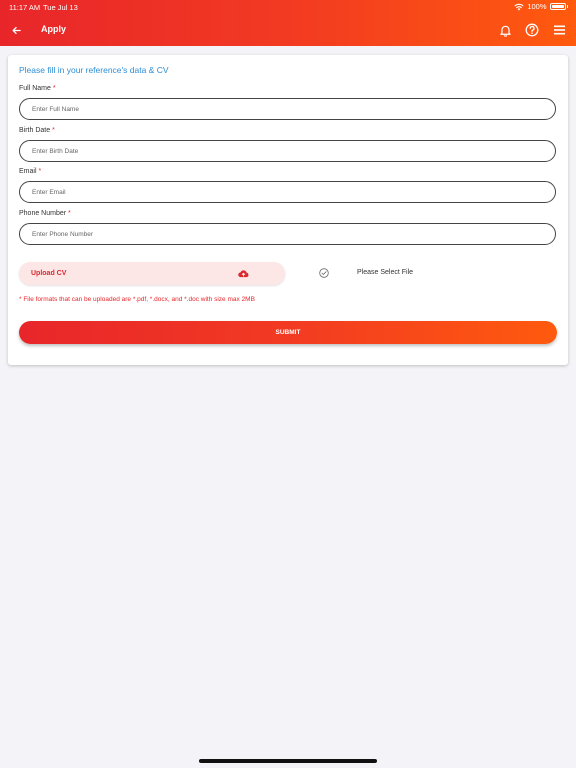  What do you see at coordinates (30, 171) in the screenshot?
I see `email-label: Email *` at bounding box center [30, 171].